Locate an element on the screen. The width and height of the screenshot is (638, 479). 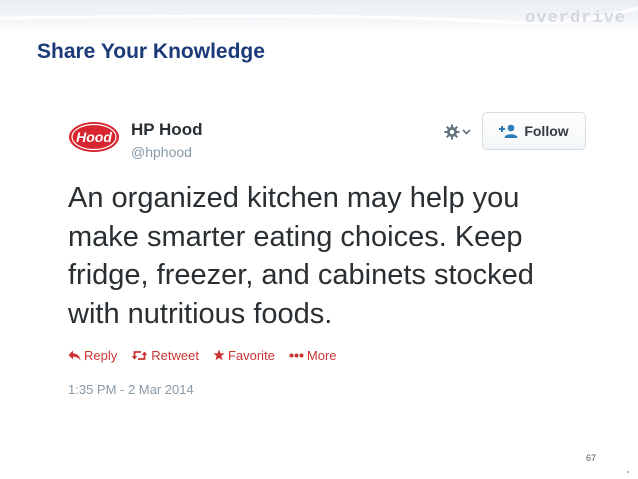
tweet-actions: Reply Retweet Favorite More is located at coordinates (202, 355).